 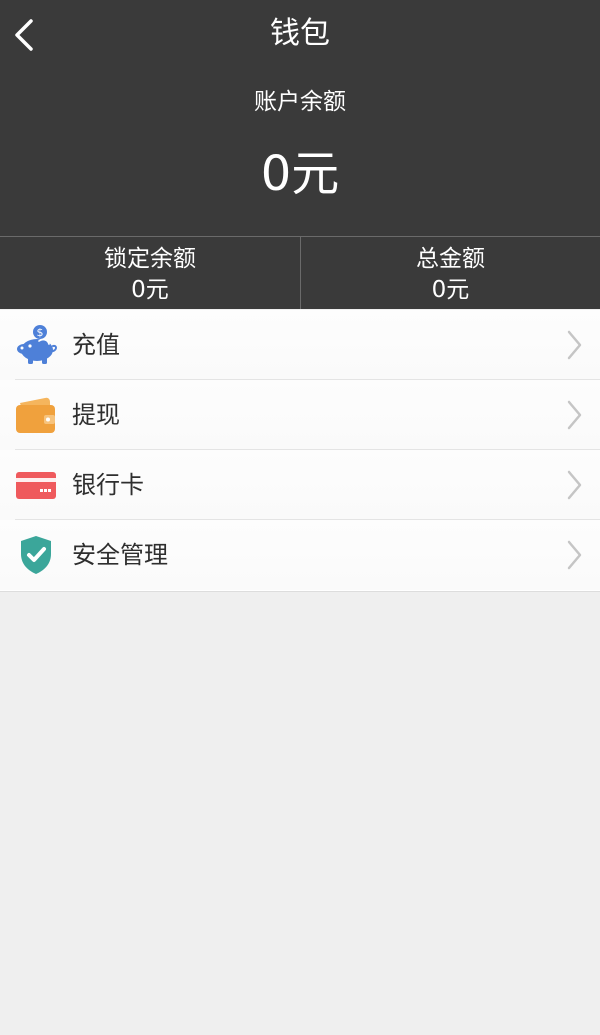 I want to click on menu-label-withdraw: 提现, so click(x=96, y=415).